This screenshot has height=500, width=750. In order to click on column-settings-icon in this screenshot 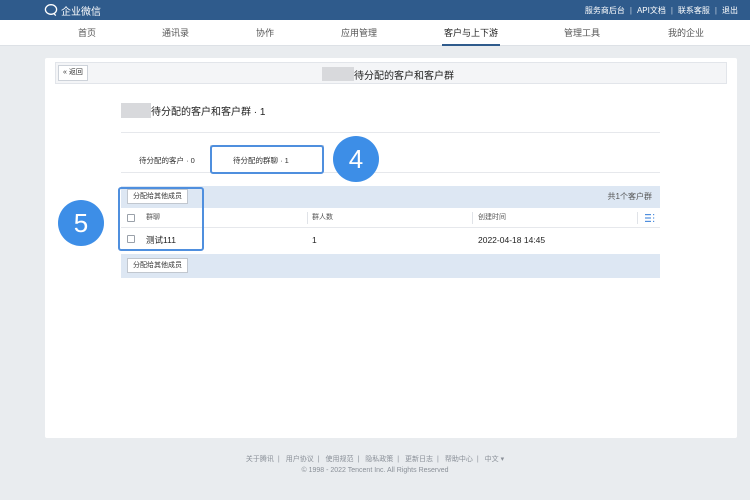, I will do `click(650, 218)`.